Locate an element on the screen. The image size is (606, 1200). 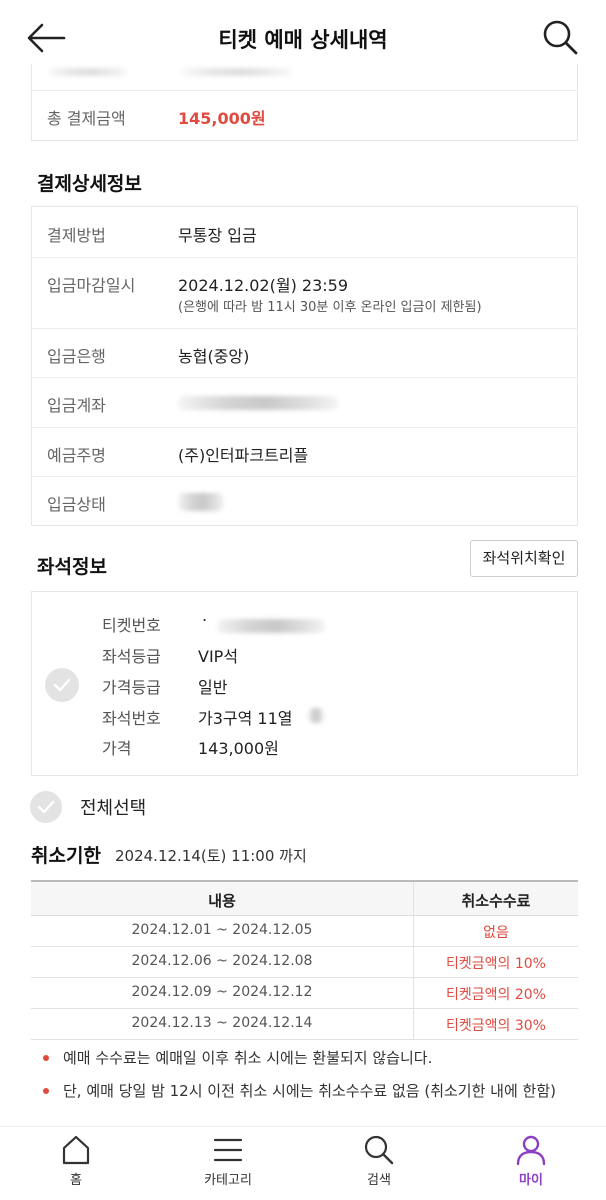
cancel-deadline-title: 취소기한 is located at coordinates (66, 856).